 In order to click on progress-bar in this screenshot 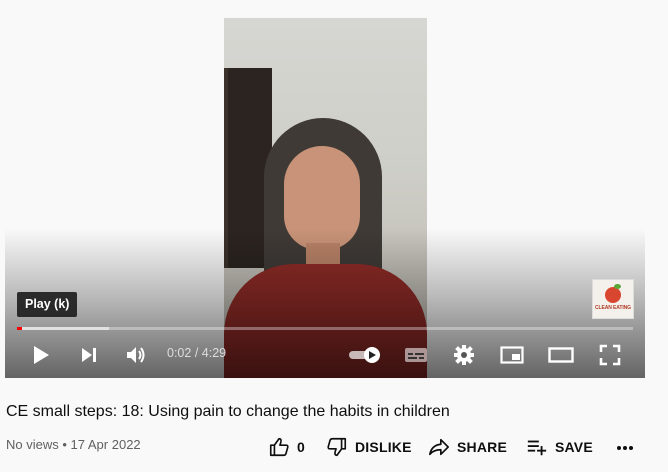, I will do `click(325, 328)`.